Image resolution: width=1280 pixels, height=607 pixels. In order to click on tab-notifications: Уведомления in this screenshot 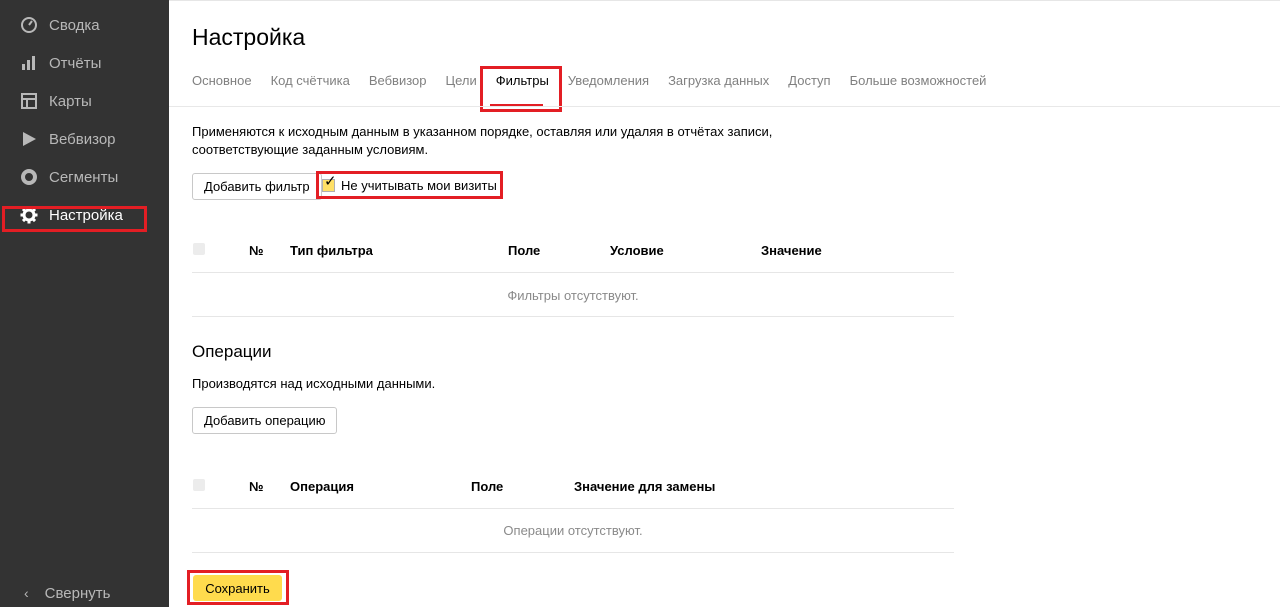, I will do `click(608, 83)`.